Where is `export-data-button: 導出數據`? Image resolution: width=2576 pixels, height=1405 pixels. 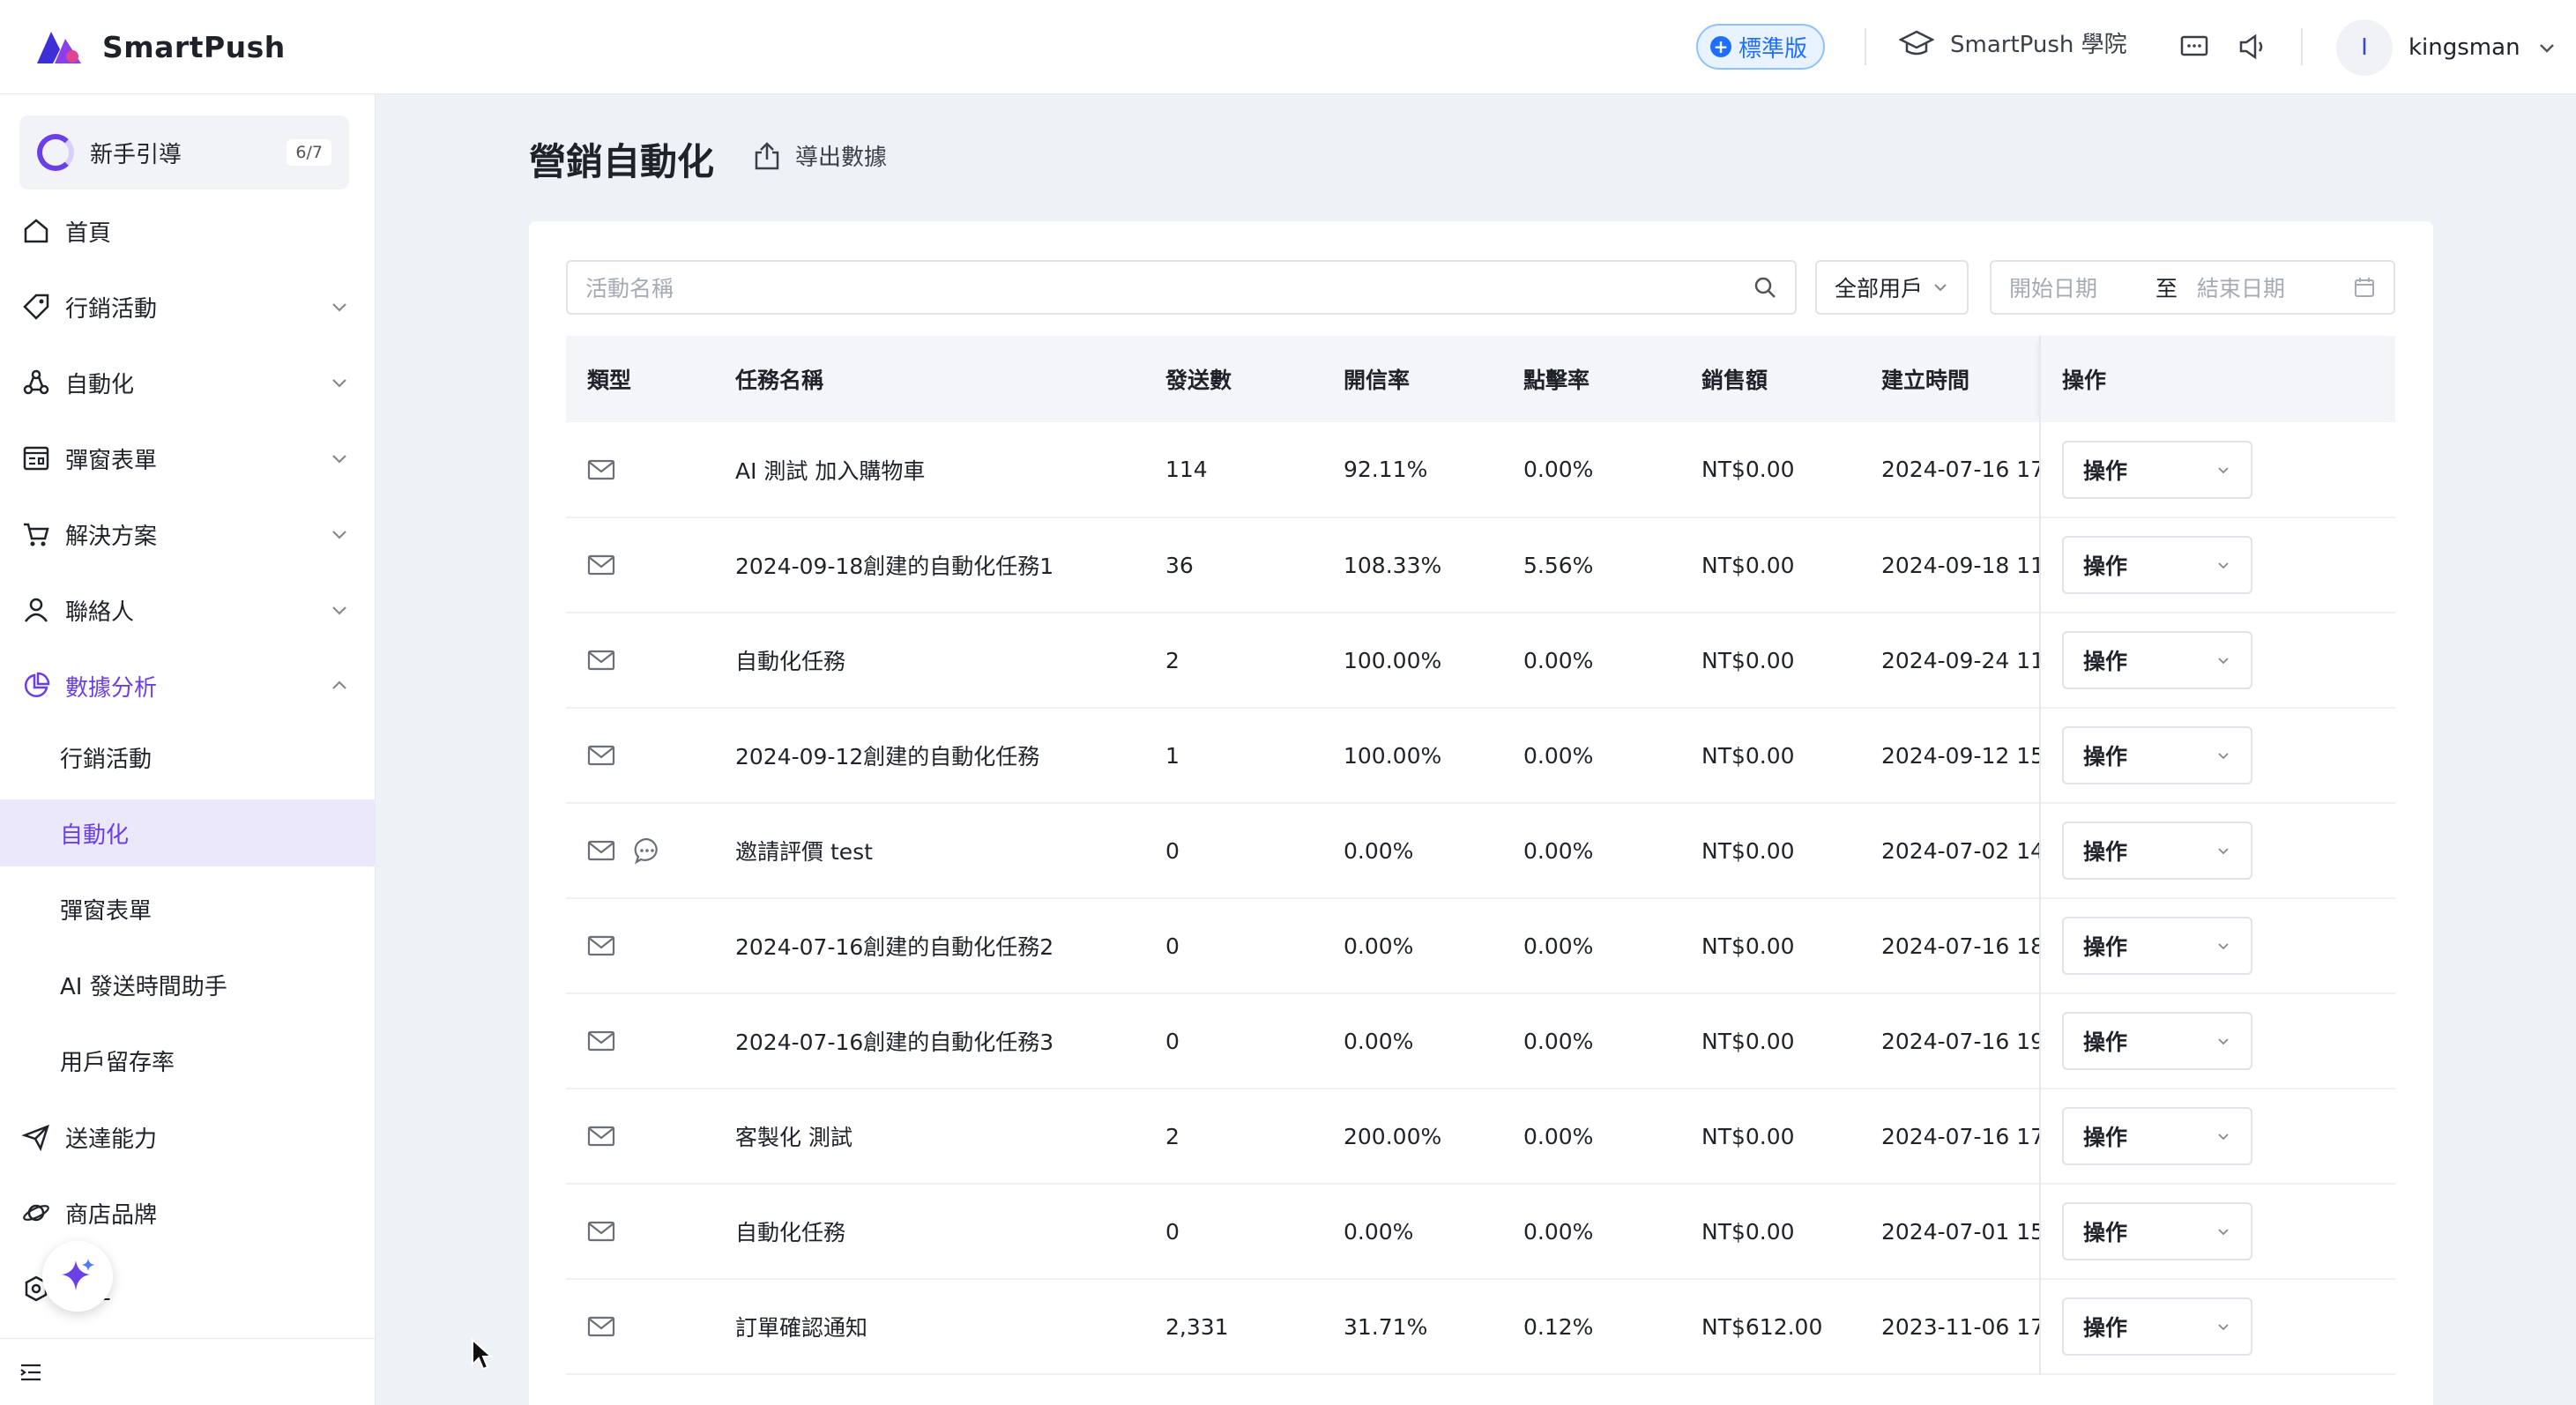
export-data-button: 導出數據 is located at coordinates (819, 155).